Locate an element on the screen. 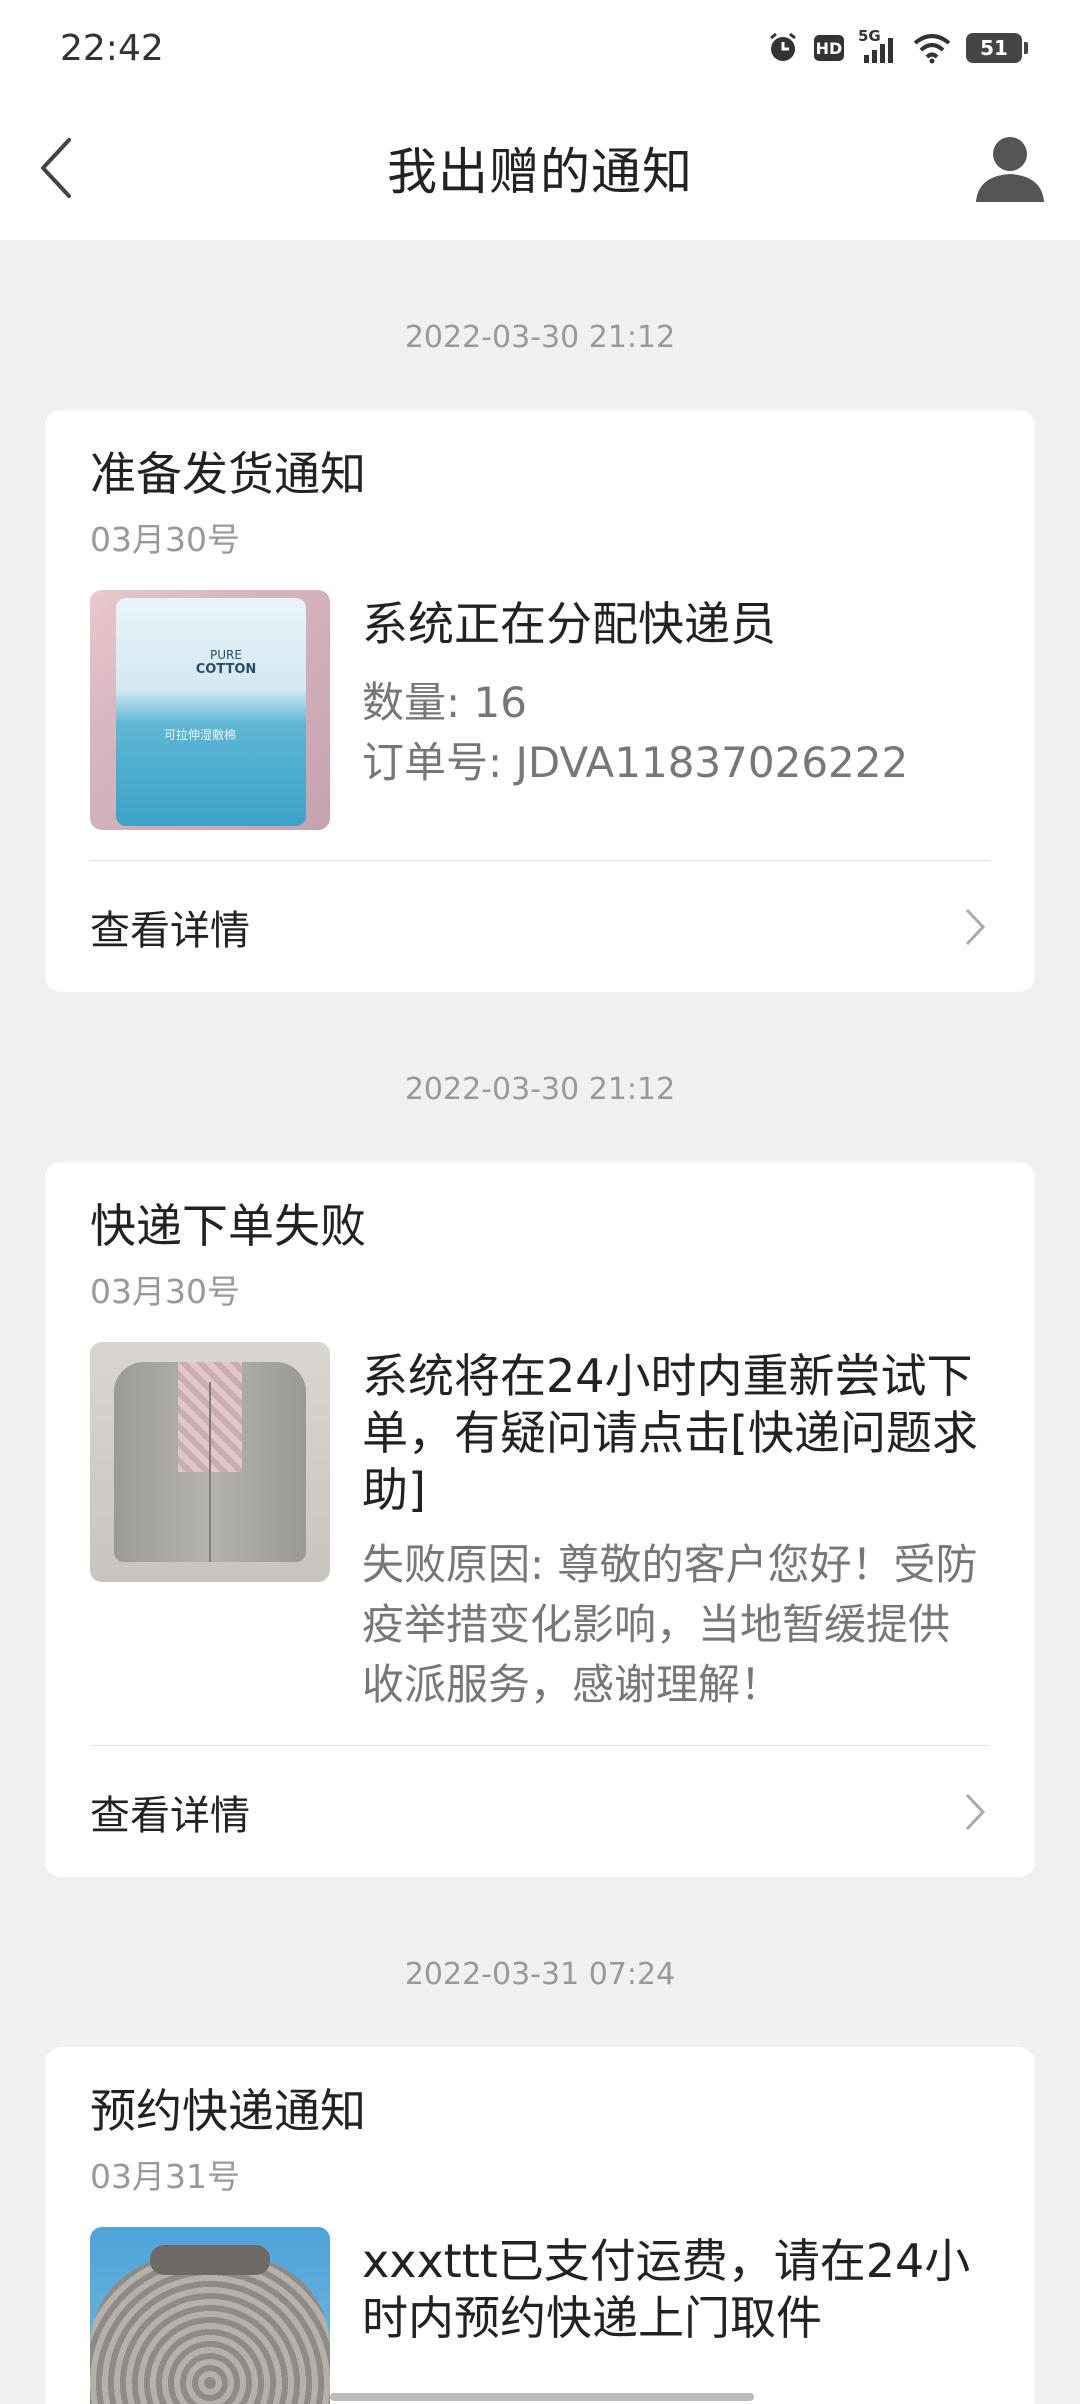  chevron-left-icon is located at coordinates (56, 168).